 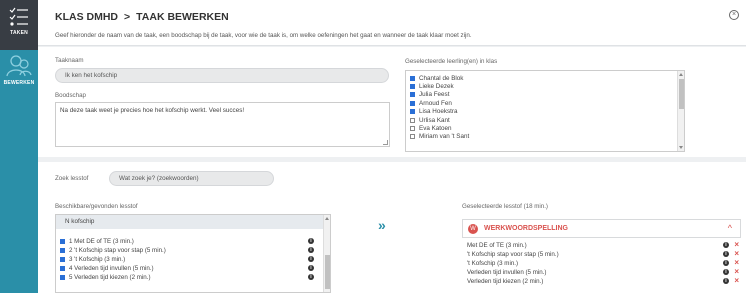 I want to click on student-item: Eva Katoen, so click(x=545, y=128).